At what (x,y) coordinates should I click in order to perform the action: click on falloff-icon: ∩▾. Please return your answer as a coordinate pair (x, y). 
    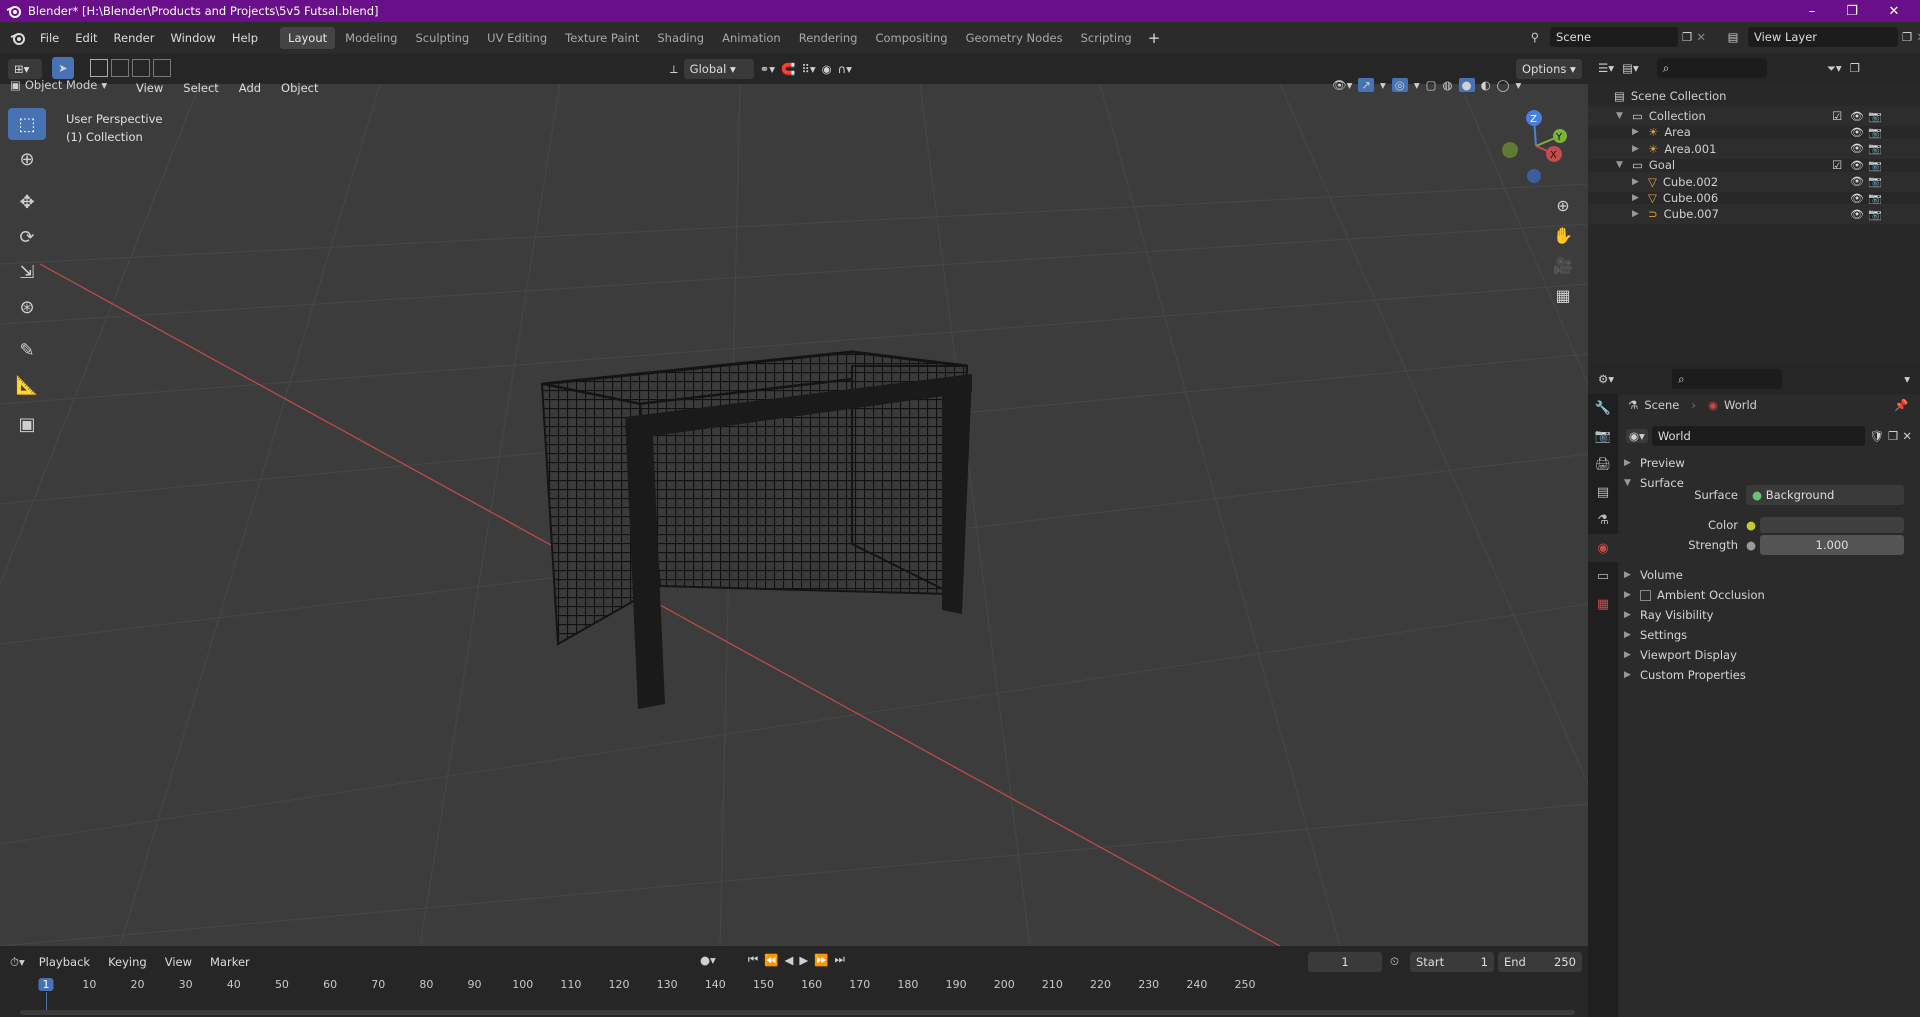
    Looking at the image, I should click on (845, 69).